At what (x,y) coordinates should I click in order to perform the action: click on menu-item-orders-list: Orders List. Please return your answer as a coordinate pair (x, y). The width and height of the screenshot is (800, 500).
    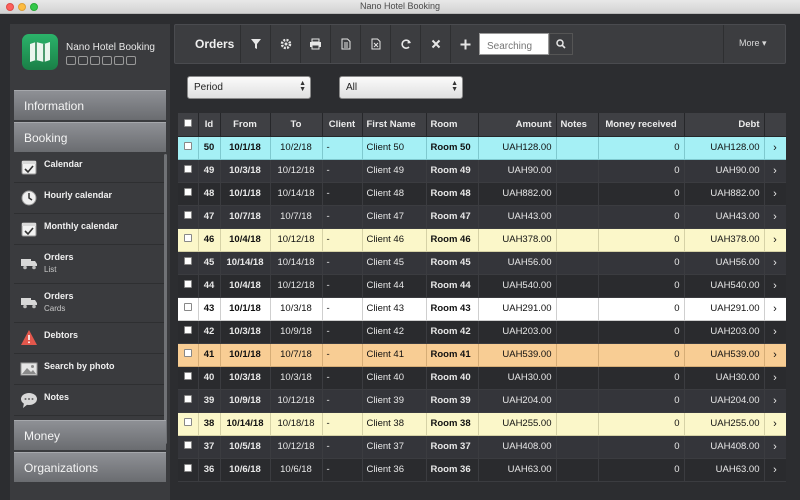
    Looking at the image, I should click on (90, 264).